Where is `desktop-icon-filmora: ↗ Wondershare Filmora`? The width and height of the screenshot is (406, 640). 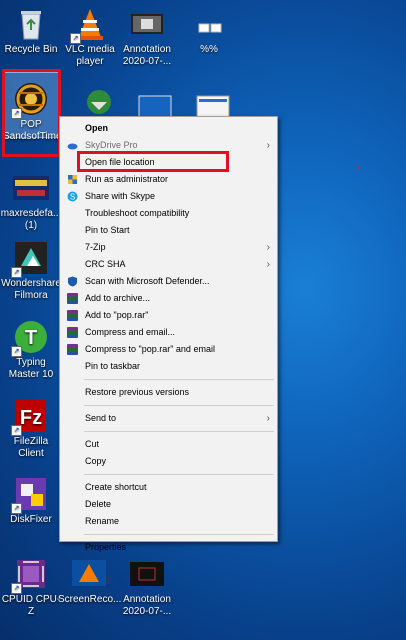 desktop-icon-filmora: ↗ Wondershare Filmora is located at coordinates (31, 271).